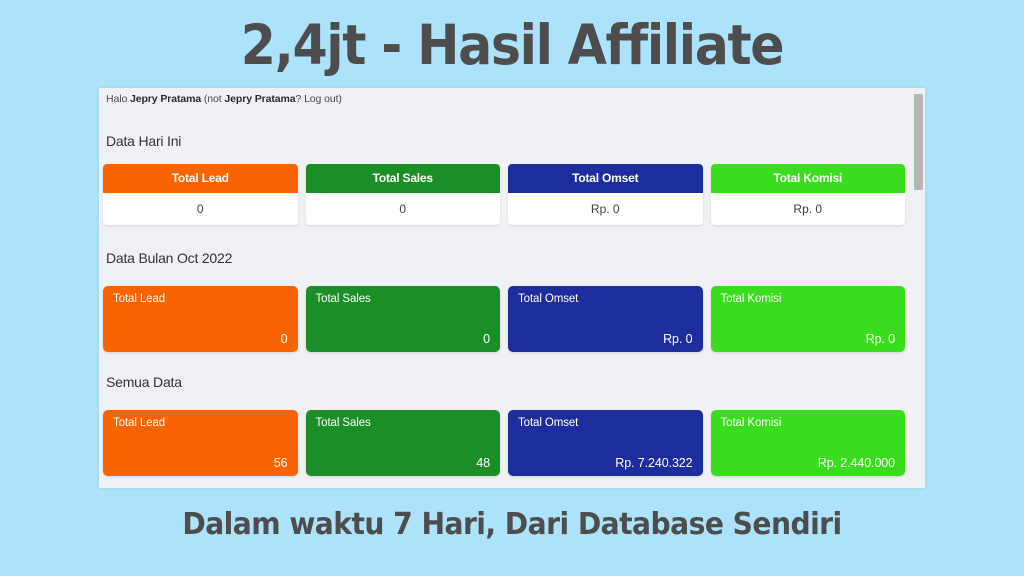 This screenshot has width=1024, height=576. Describe the element at coordinates (144, 382) in the screenshot. I see `section-title-semua-data: Semua Data` at that location.